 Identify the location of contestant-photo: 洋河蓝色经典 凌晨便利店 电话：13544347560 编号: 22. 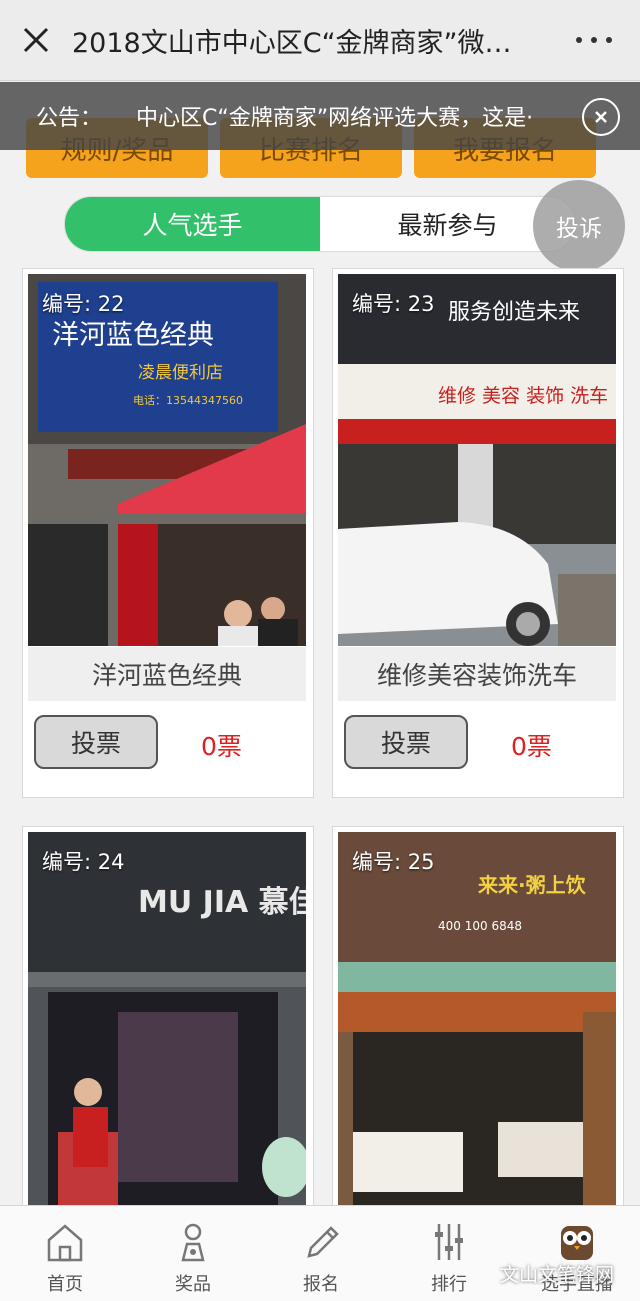
(167, 460).